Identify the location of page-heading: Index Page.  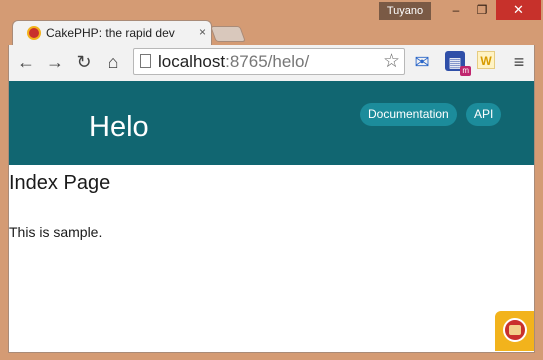
(60, 183).